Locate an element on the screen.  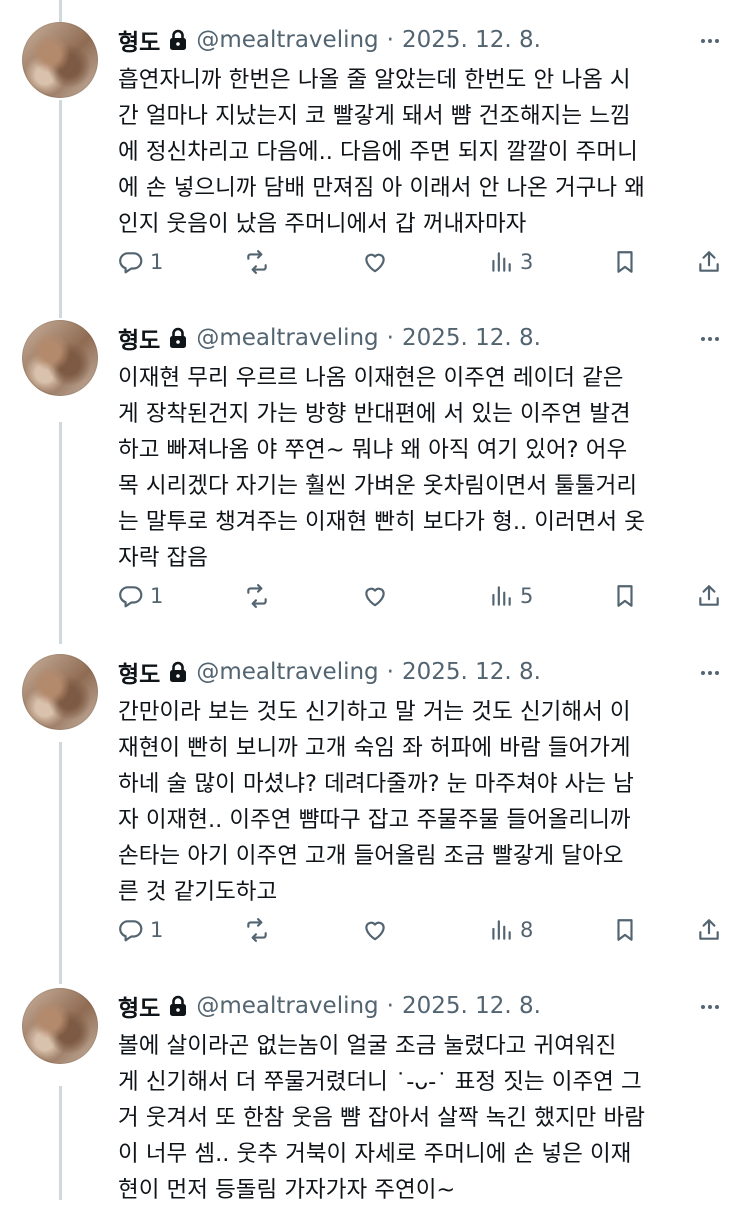
views-button: 8 is located at coordinates (510, 930).